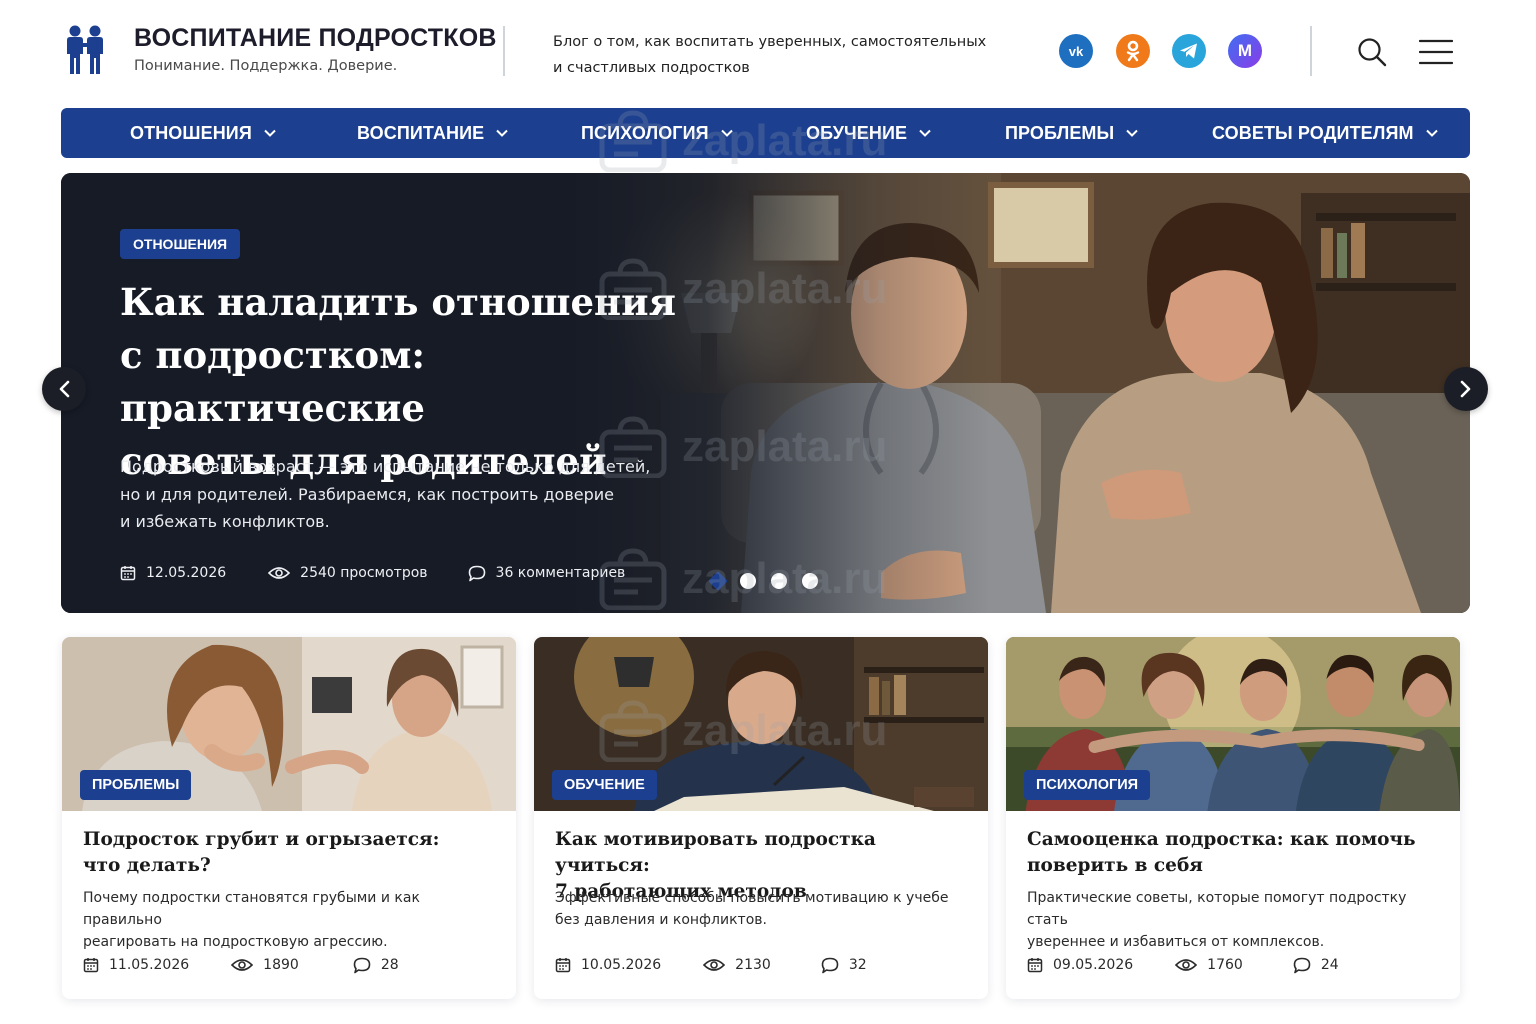  I want to click on hero-date: 12.05.2026, so click(173, 573).